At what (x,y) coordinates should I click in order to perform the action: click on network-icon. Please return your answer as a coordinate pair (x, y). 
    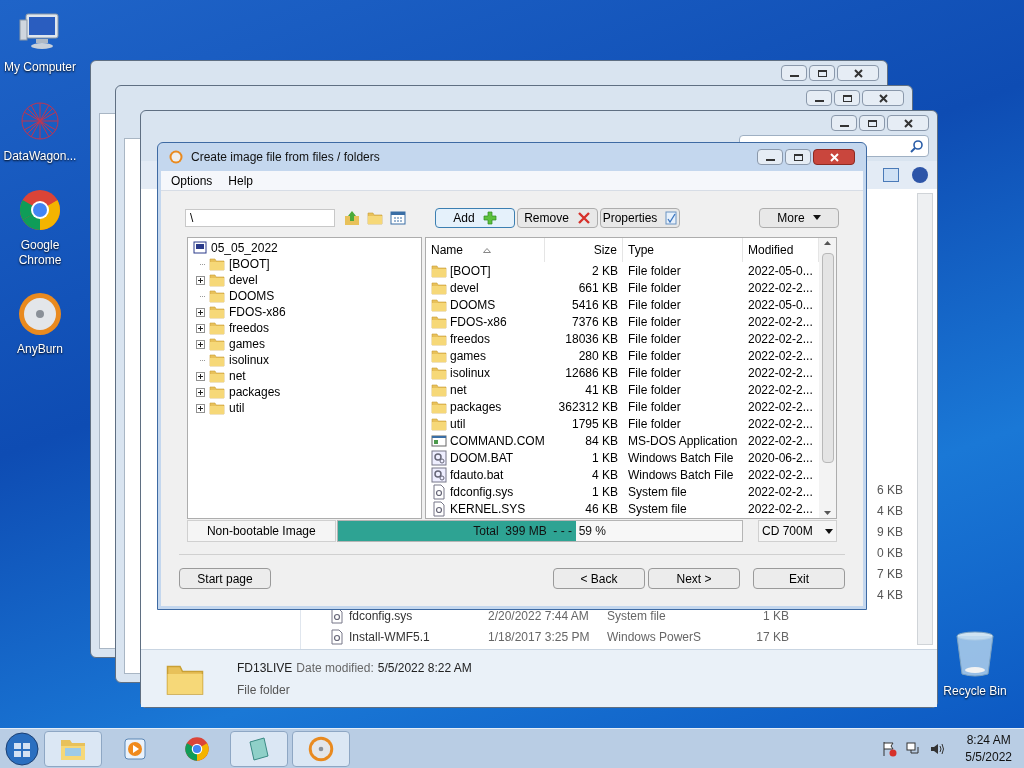
    Looking at the image, I should click on (913, 748).